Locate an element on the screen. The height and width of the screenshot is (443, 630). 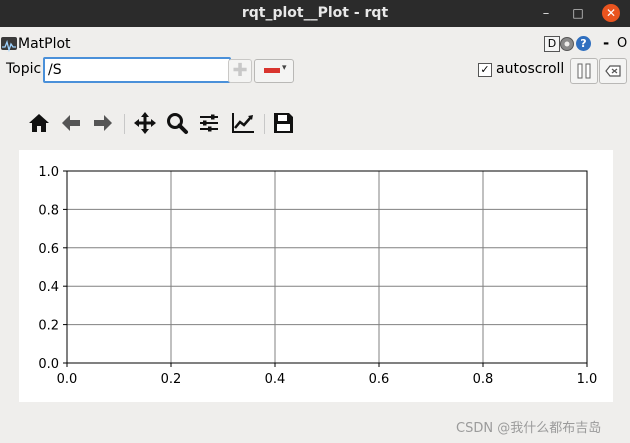
add-topic-button: ✚ is located at coordinates (240, 71).